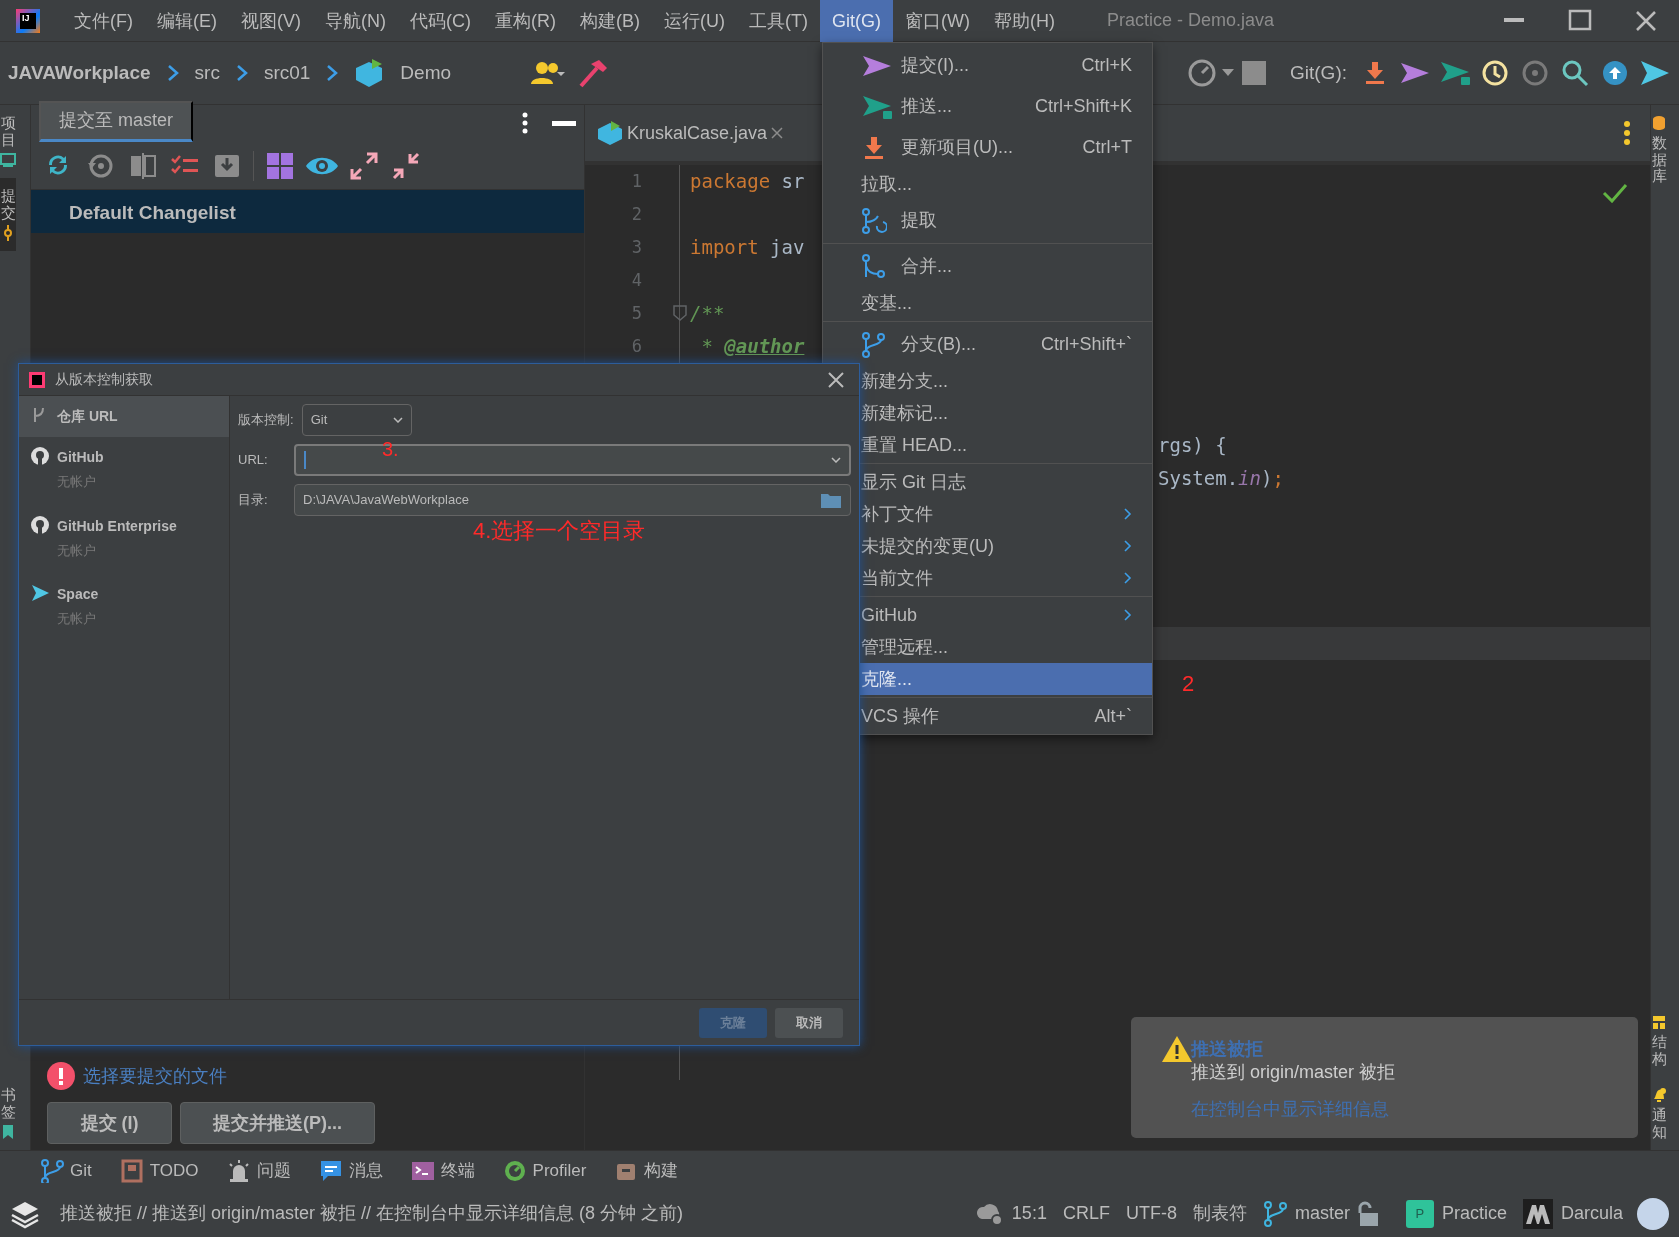  What do you see at coordinates (1535, 73) in the screenshot?
I see `rollback-icon` at bounding box center [1535, 73].